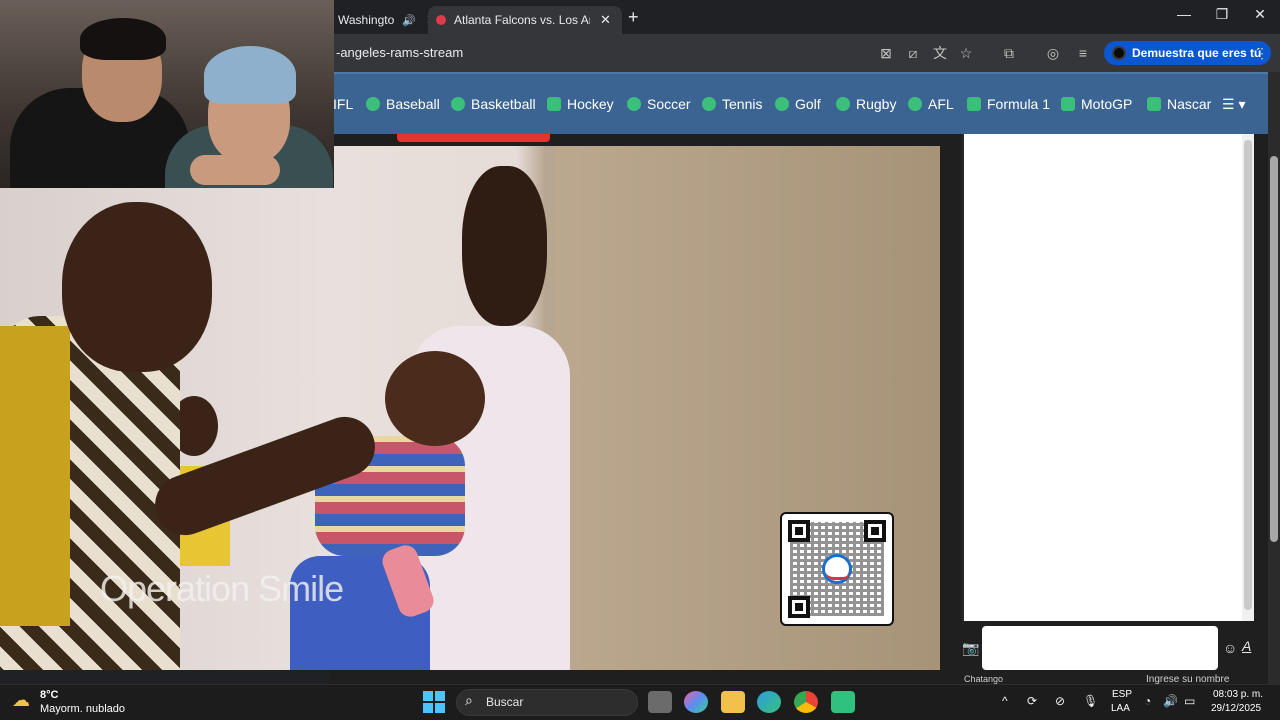 The height and width of the screenshot is (720, 1280). What do you see at coordinates (970, 648) in the screenshot?
I see `camera-icon: 📷` at bounding box center [970, 648].